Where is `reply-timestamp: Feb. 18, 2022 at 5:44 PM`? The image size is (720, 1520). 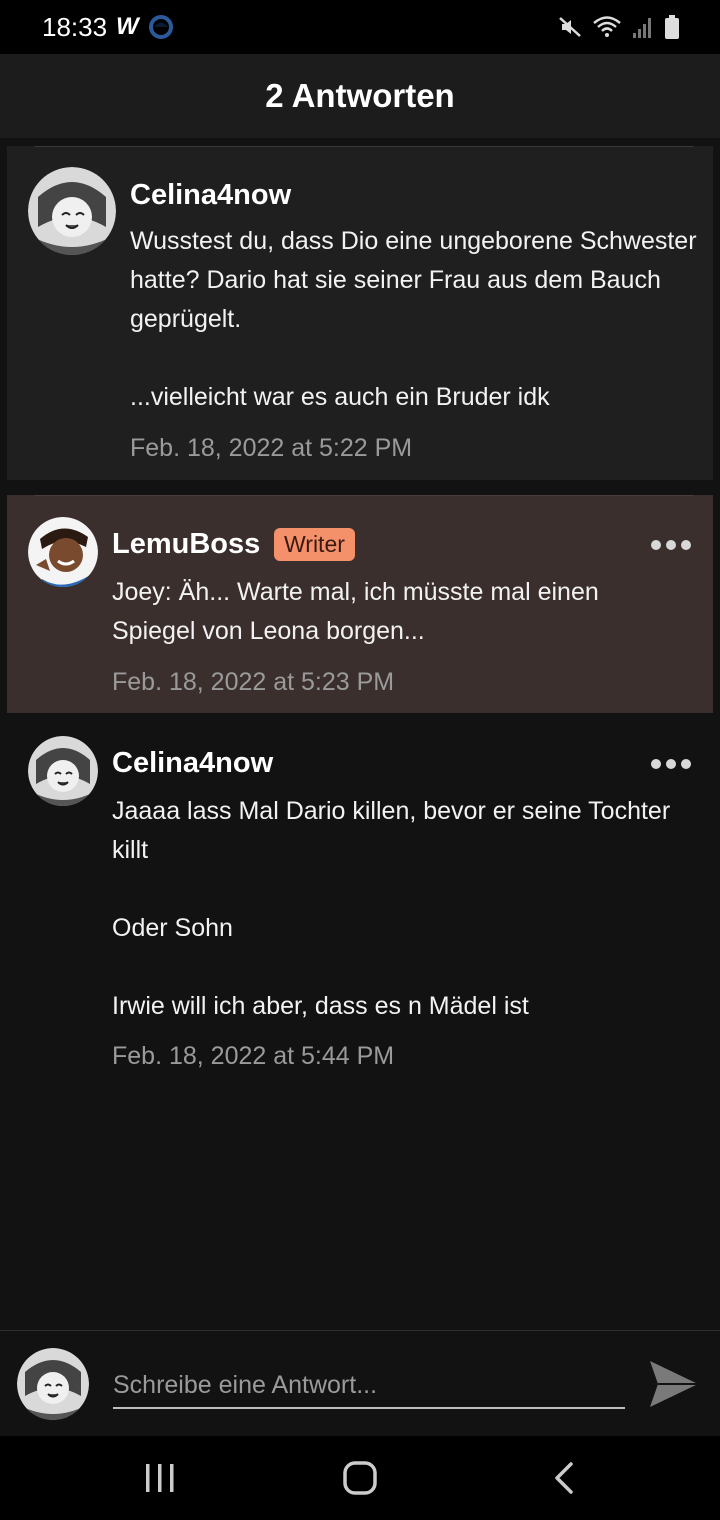 reply-timestamp: Feb. 18, 2022 at 5:44 PM is located at coordinates (253, 1056).